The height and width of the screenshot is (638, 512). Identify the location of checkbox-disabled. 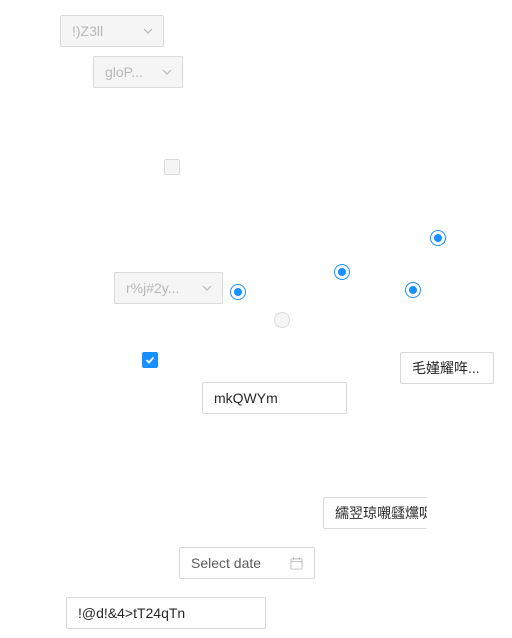
(172, 167).